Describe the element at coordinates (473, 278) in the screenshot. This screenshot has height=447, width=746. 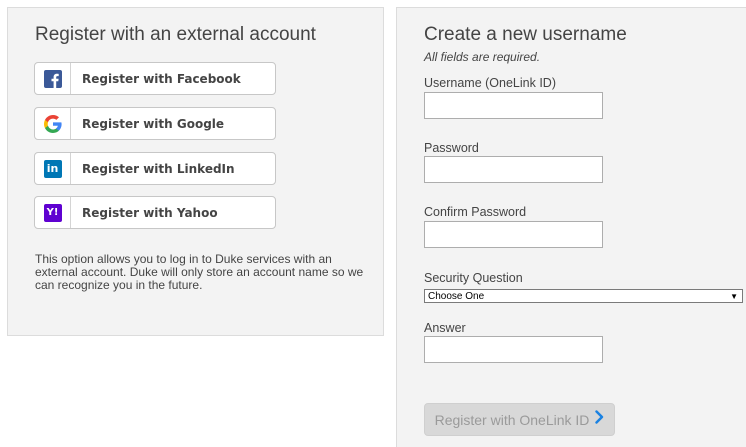
I see `security-question-label: Security Question` at that location.